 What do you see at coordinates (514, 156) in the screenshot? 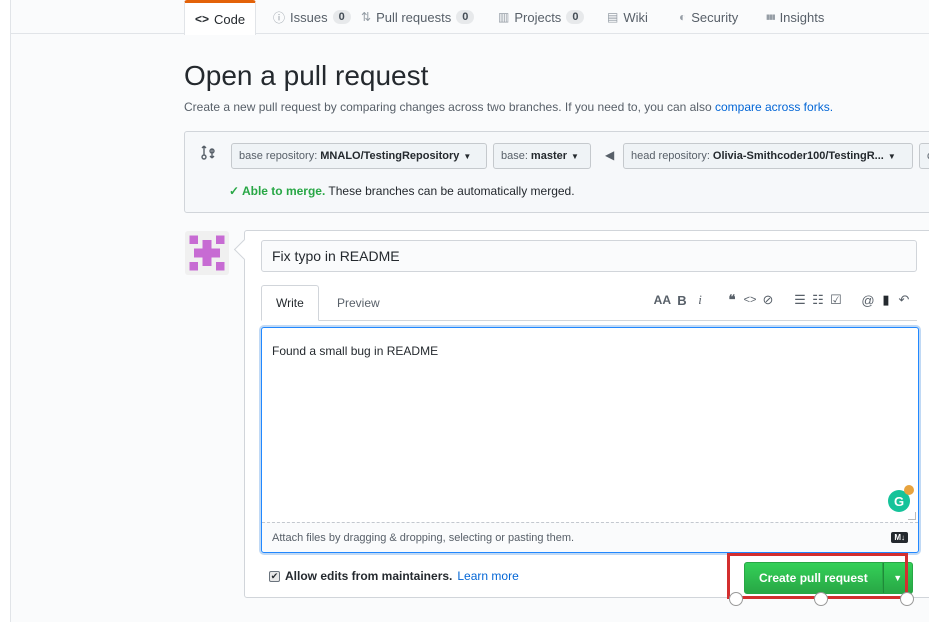
I see `base-branch-label: base:` at bounding box center [514, 156].